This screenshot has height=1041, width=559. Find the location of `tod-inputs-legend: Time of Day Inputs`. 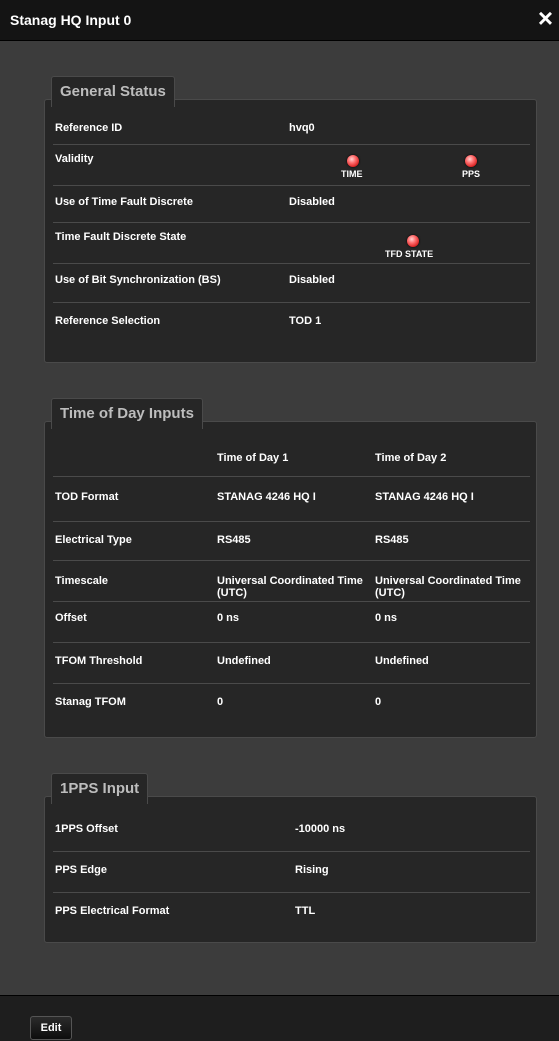

tod-inputs-legend: Time of Day Inputs is located at coordinates (127, 413).